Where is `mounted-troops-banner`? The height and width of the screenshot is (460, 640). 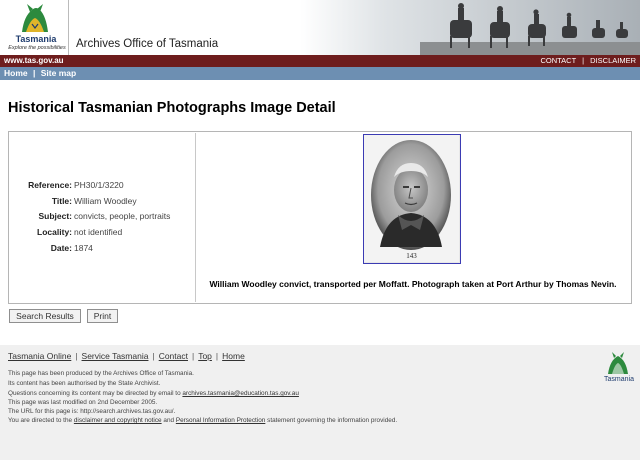 mounted-troops-banner is located at coordinates (470, 27).